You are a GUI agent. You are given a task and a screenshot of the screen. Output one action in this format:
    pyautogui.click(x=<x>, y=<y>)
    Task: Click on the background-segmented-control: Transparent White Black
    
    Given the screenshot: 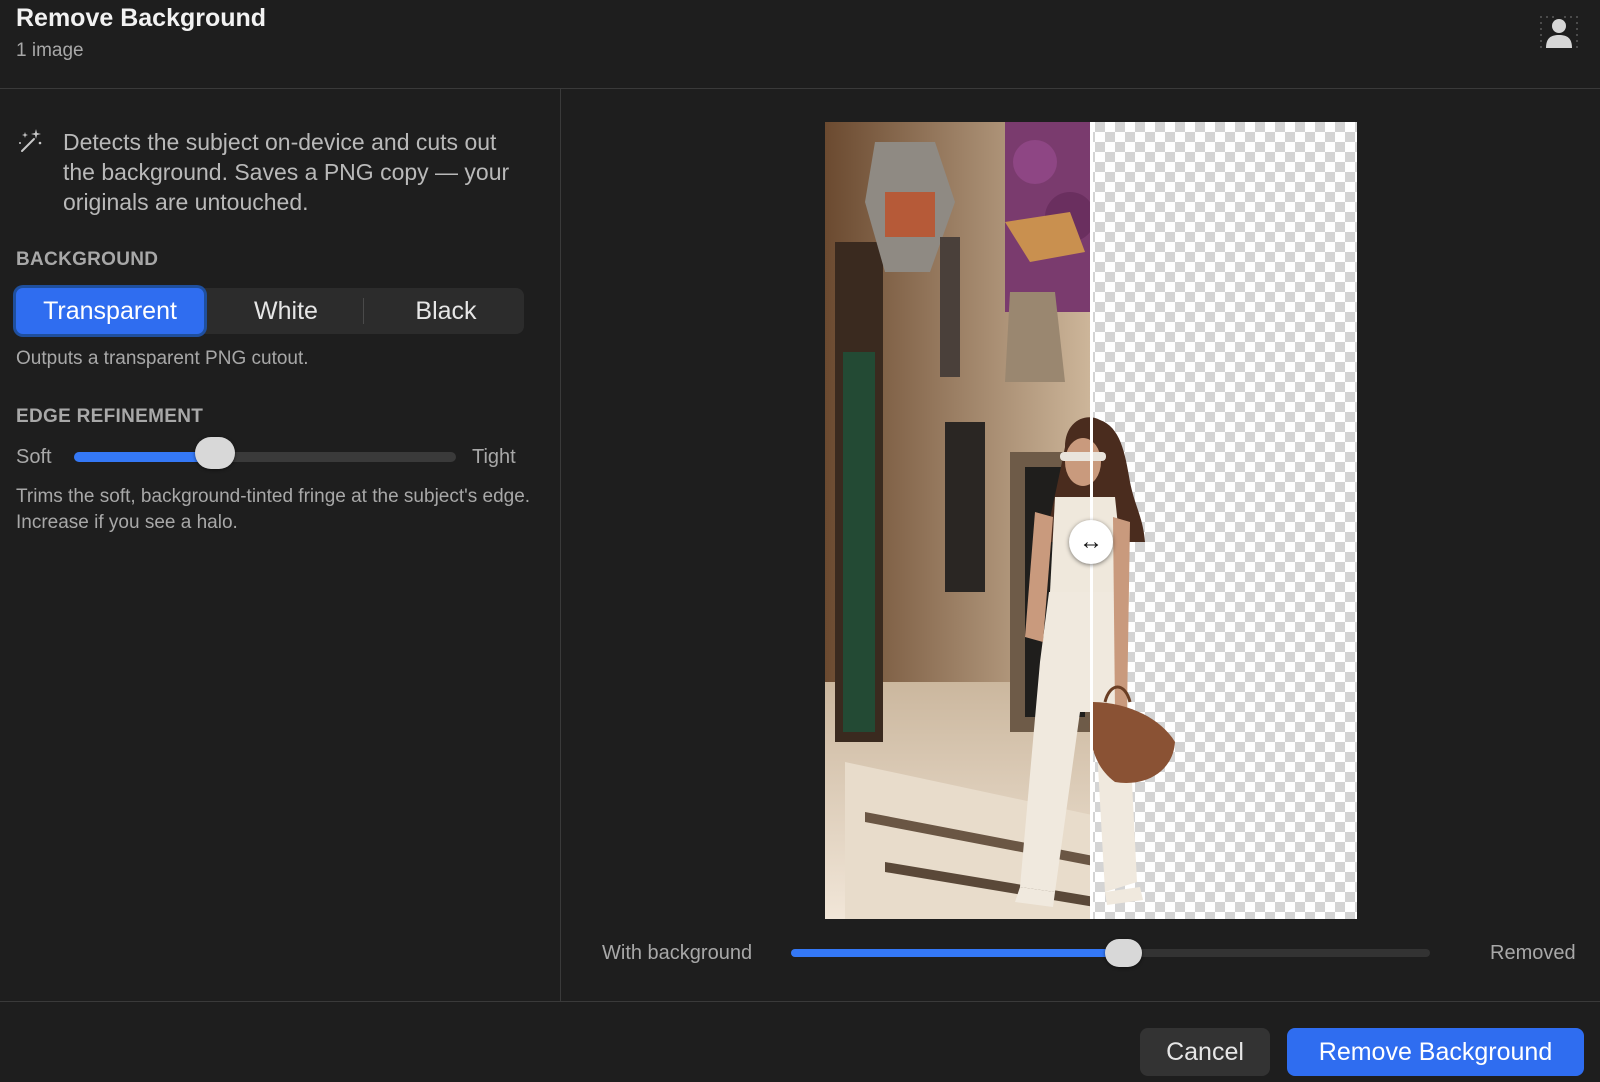 What is the action you would take?
    pyautogui.click(x=270, y=311)
    